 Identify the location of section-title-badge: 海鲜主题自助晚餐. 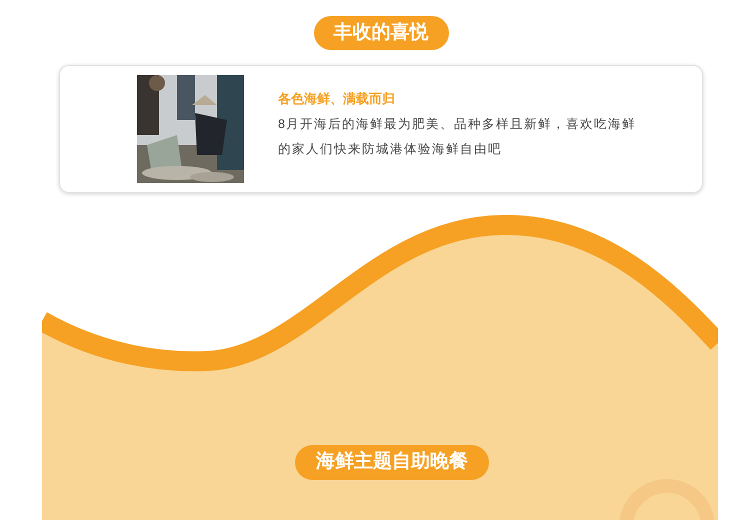
(392, 462).